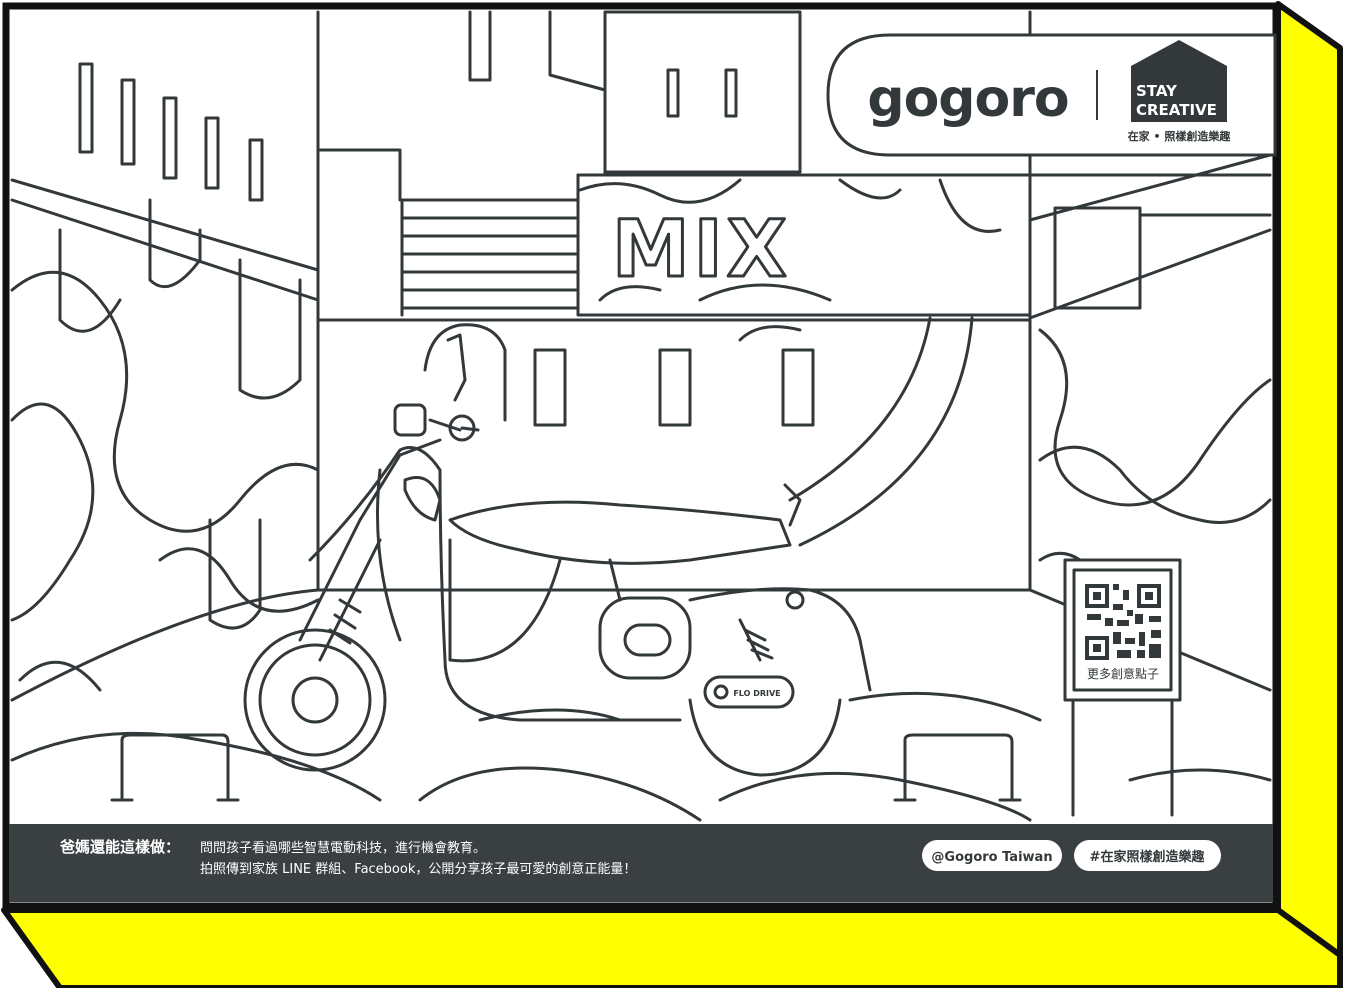  What do you see at coordinates (1176, 110) in the screenshot?
I see `stay-creative-line2: CREATIVE` at bounding box center [1176, 110].